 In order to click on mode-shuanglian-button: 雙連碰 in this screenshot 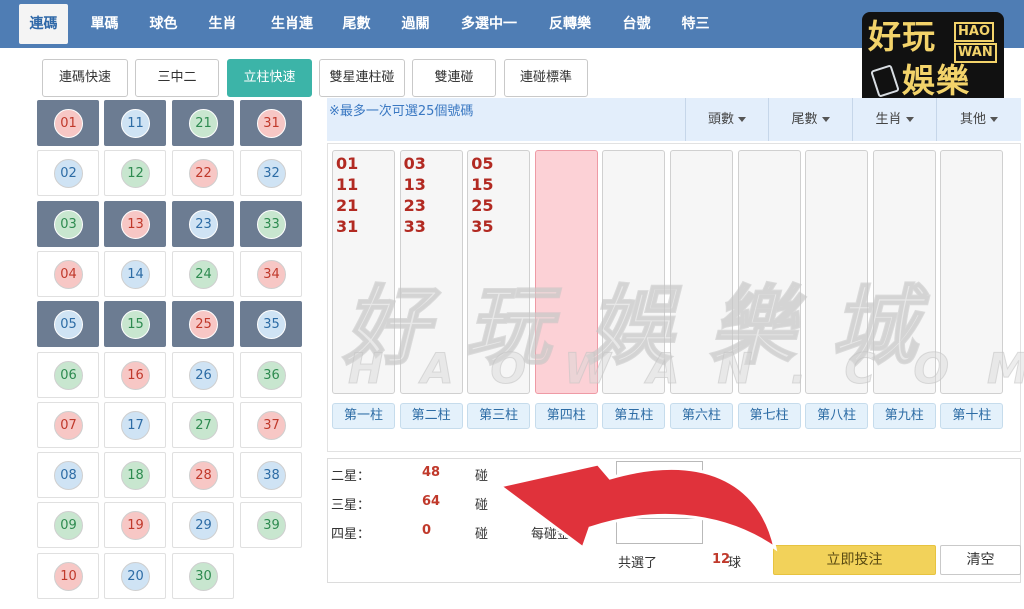, I will do `click(454, 78)`.